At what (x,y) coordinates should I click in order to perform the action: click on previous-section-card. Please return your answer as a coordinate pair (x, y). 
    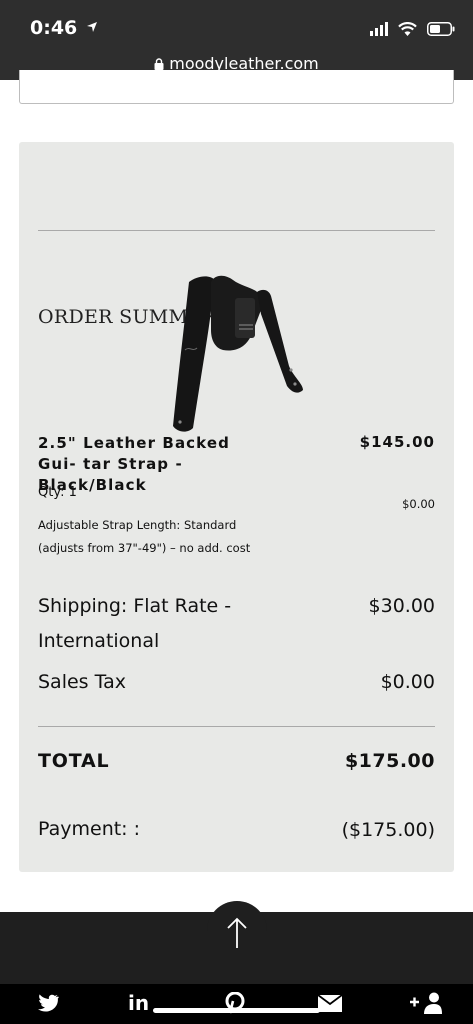
    Looking at the image, I should click on (236, 87).